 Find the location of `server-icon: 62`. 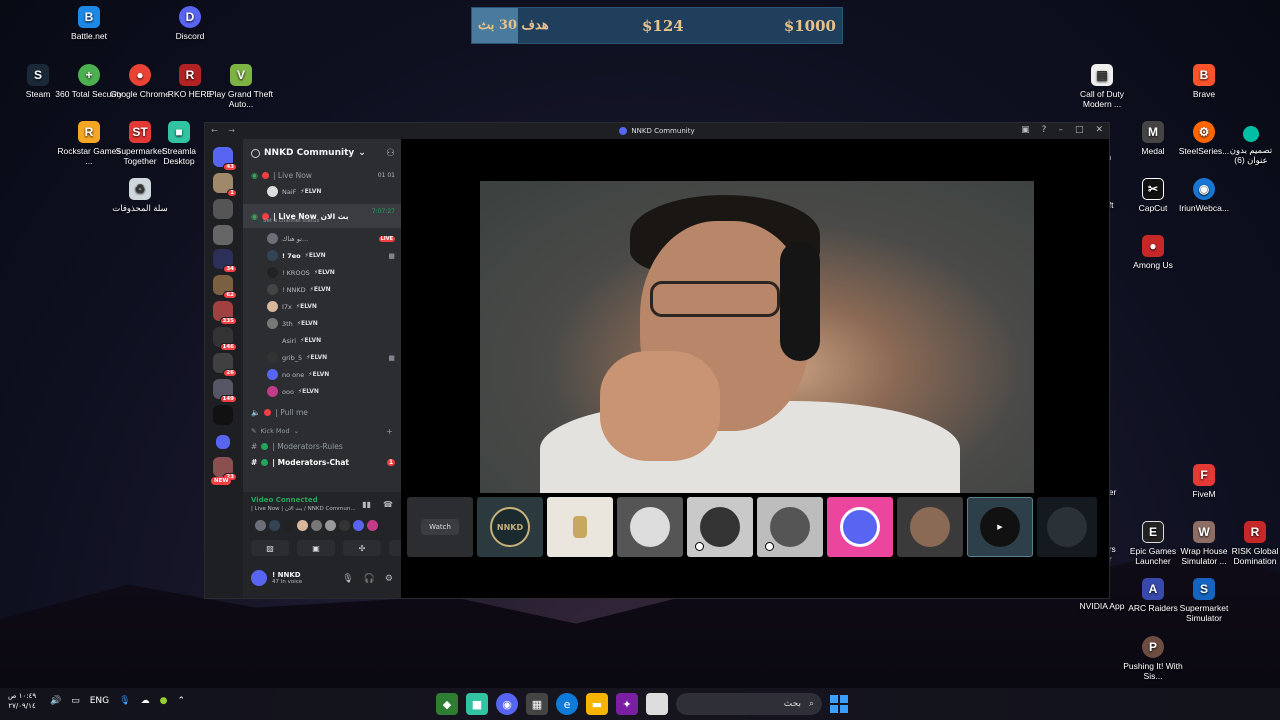

server-icon: 62 is located at coordinates (225, 287).